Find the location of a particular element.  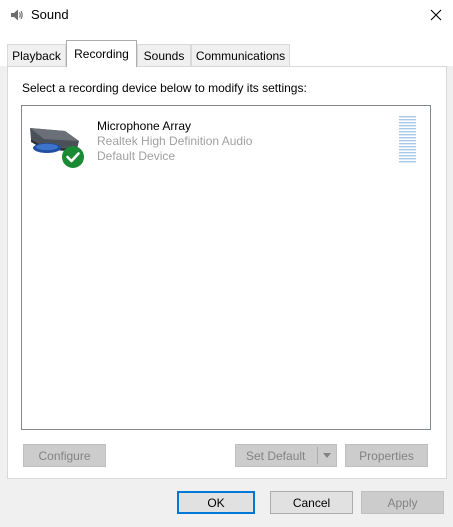

properties-button: Properties is located at coordinates (386, 455).